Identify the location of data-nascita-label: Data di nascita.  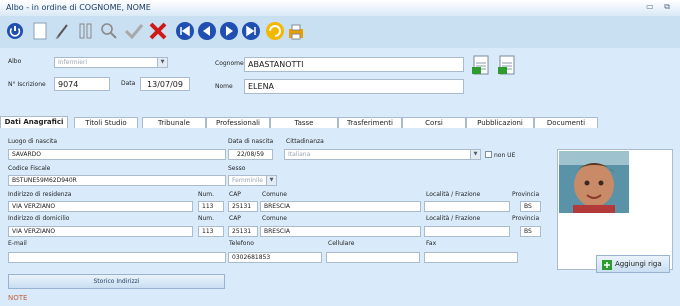
(251, 141).